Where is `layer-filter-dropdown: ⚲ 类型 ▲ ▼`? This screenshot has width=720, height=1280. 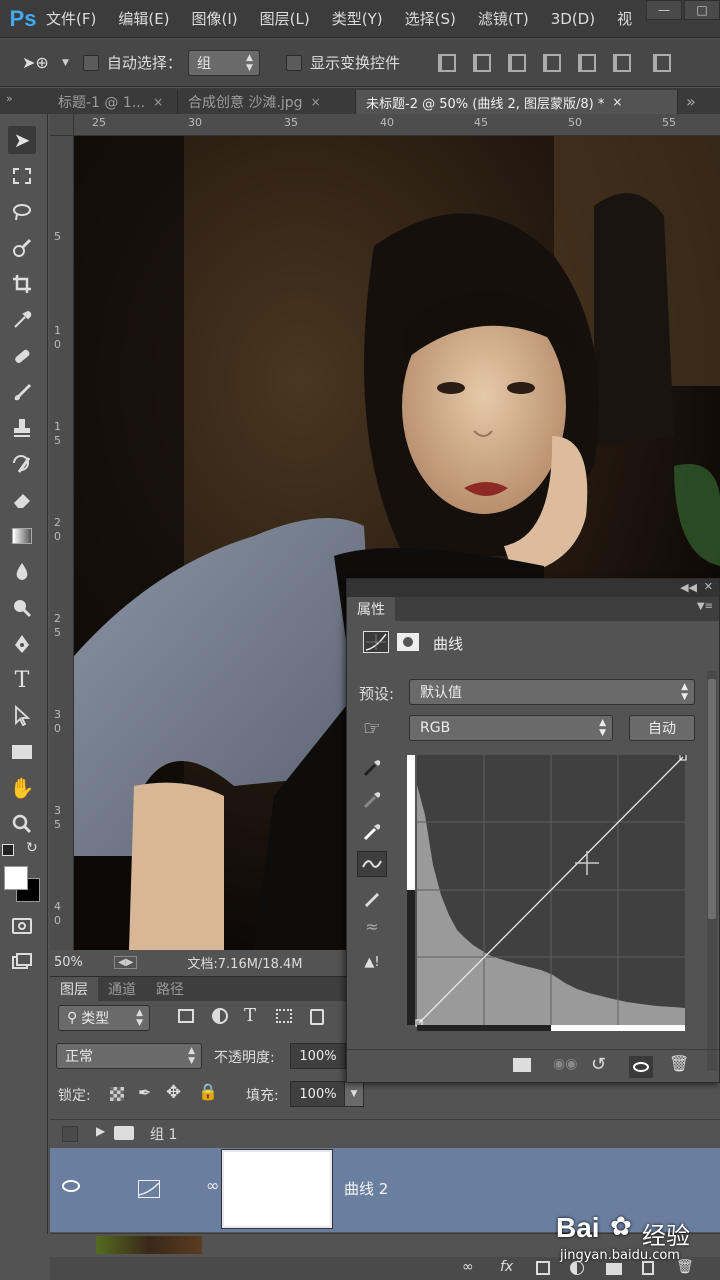 layer-filter-dropdown: ⚲ 类型 ▲ ▼ is located at coordinates (104, 1018).